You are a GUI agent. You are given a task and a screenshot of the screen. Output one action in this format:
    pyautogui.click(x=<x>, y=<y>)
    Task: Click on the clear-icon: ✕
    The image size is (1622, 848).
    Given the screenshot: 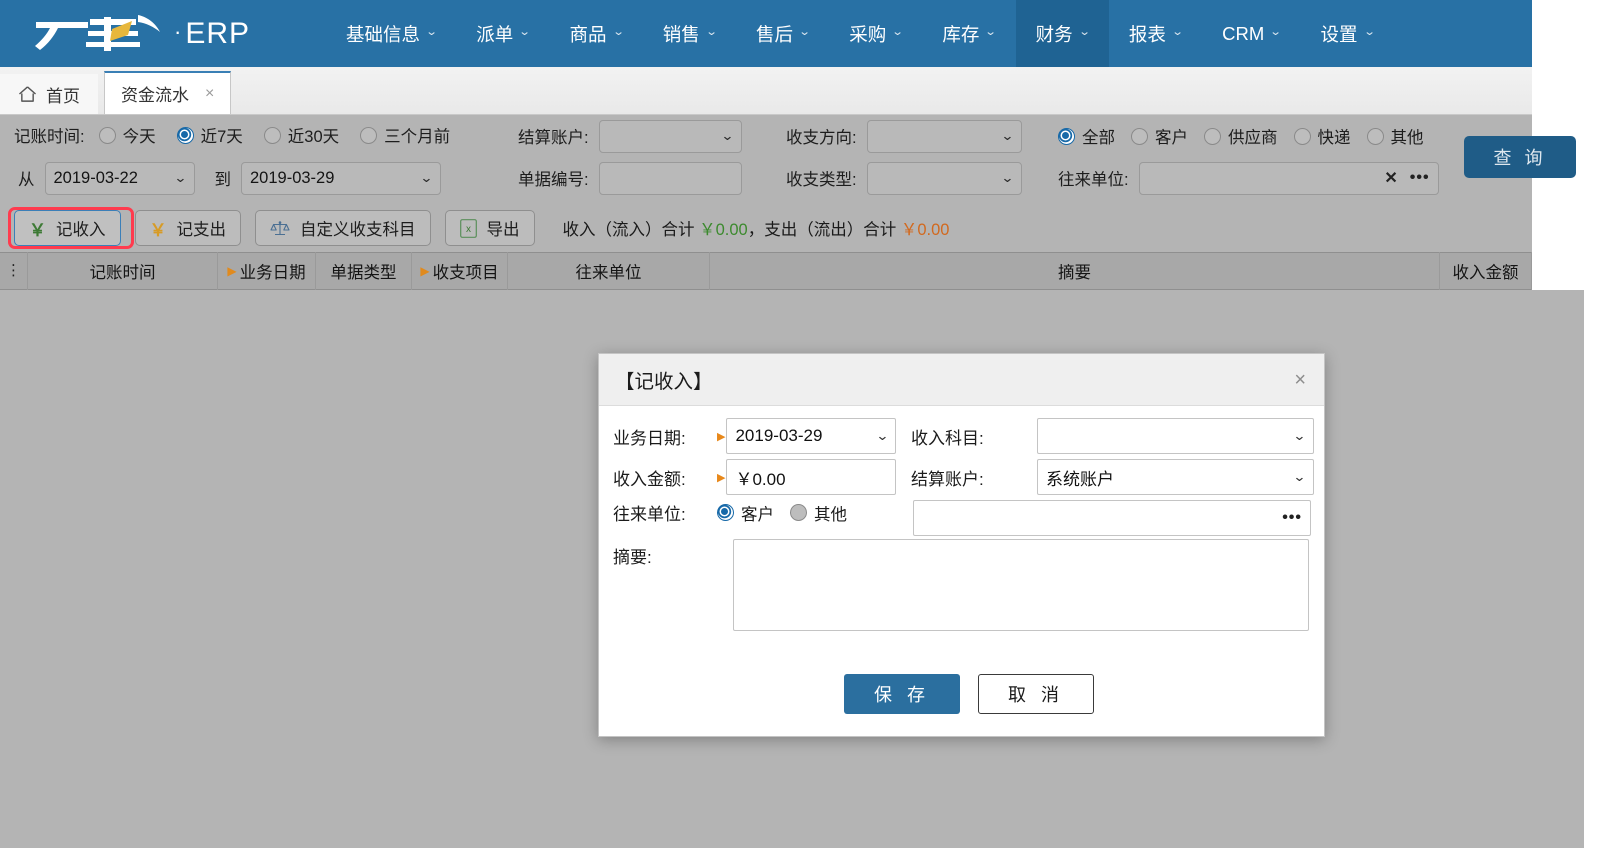 What is the action you would take?
    pyautogui.click(x=1390, y=178)
    